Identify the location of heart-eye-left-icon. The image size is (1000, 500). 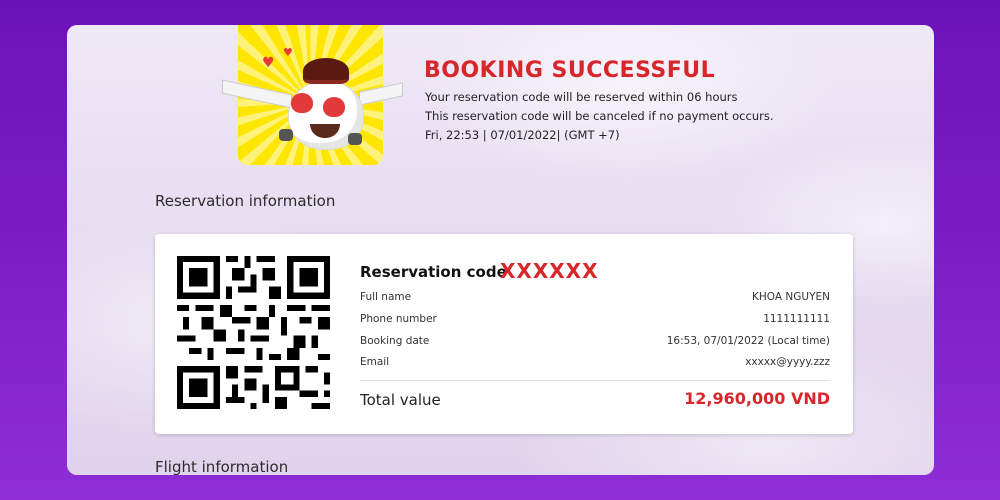
(302, 103).